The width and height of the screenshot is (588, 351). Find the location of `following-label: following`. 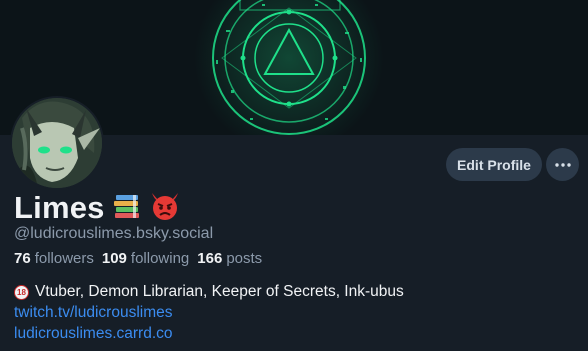

following-label: following is located at coordinates (160, 258).